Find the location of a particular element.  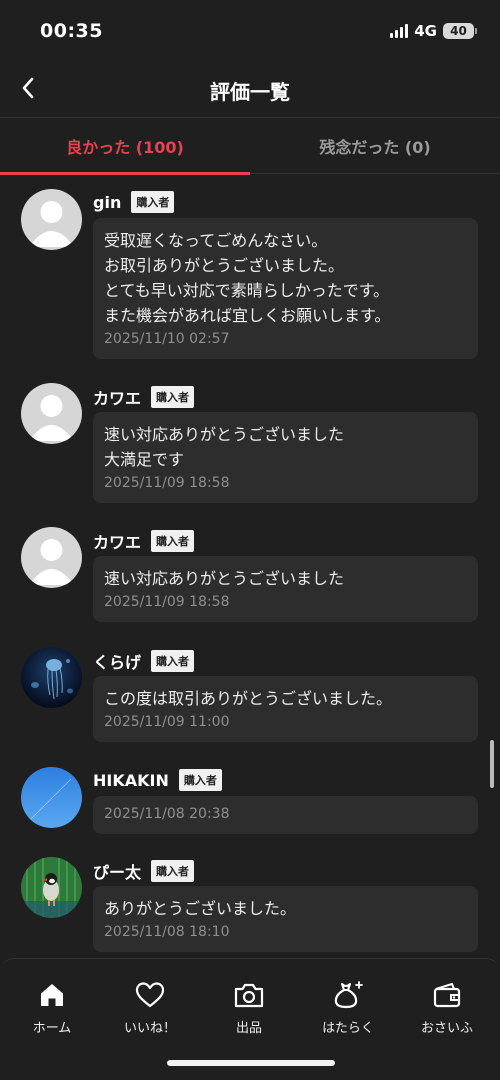

review-comment: 速い対応ありがとうございました 大満足です is located at coordinates (224, 447).